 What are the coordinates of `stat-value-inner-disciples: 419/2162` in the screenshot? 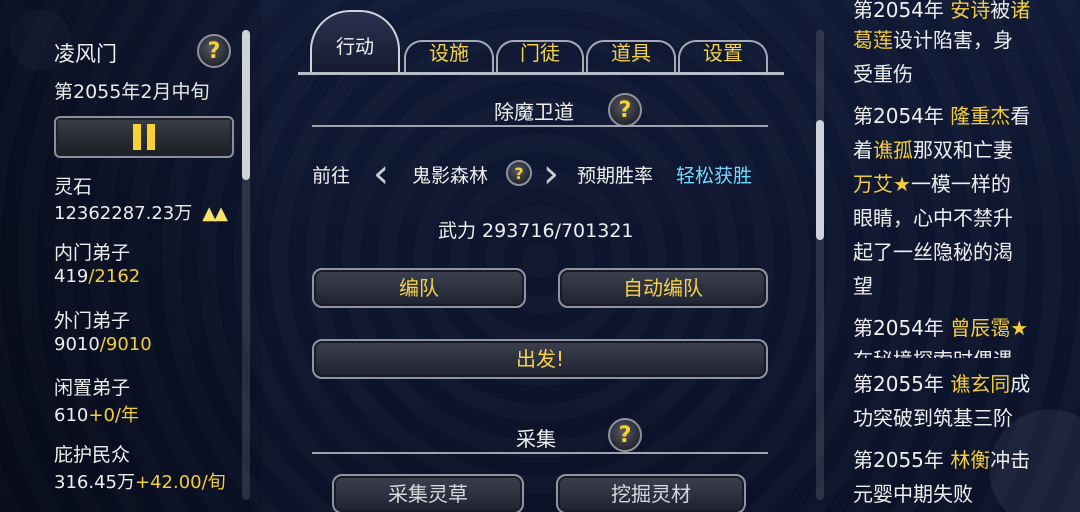 It's located at (97, 276).